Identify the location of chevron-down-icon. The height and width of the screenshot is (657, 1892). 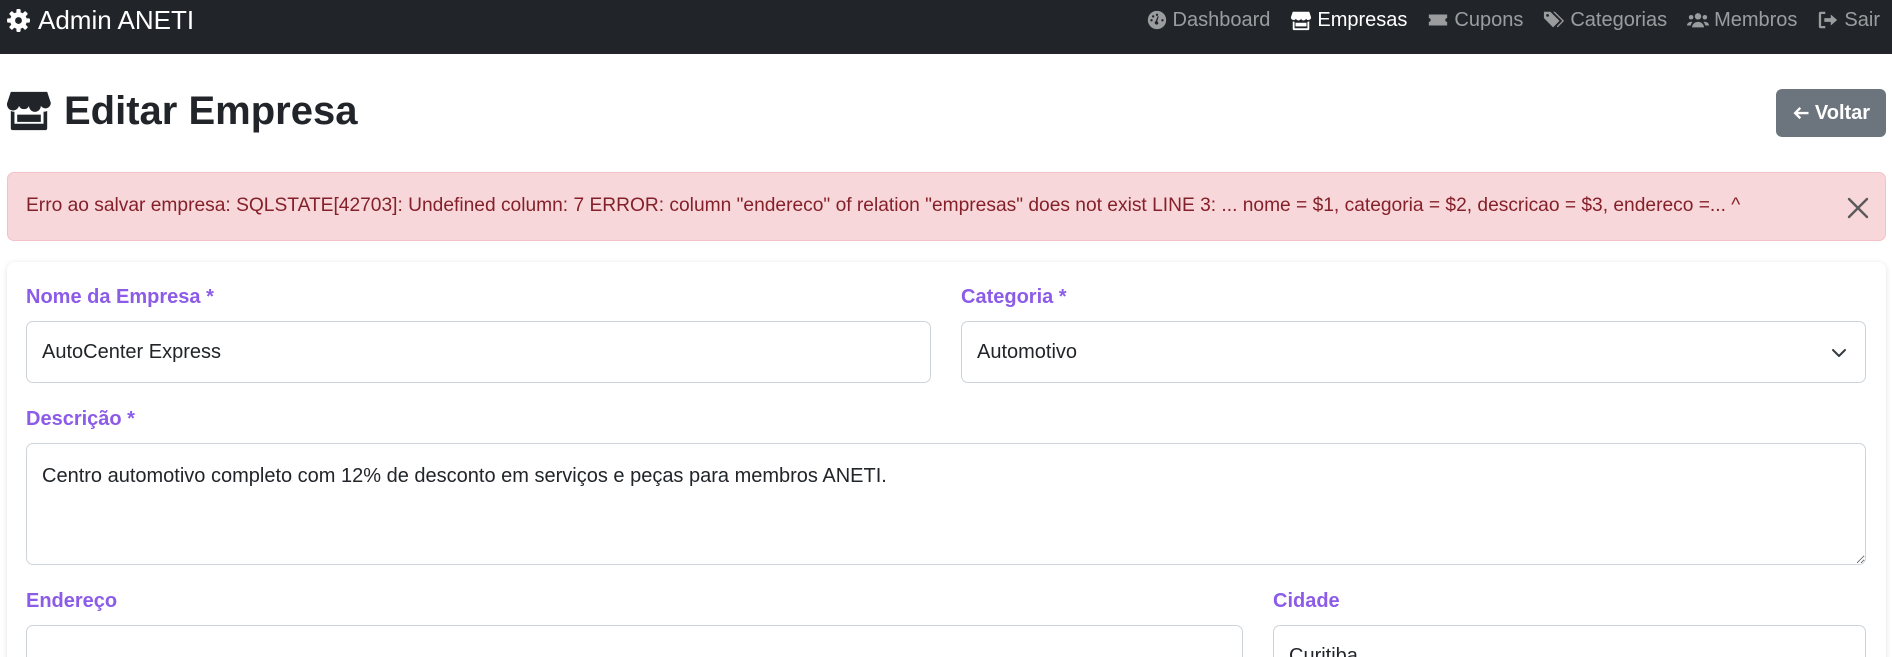
(1839, 353).